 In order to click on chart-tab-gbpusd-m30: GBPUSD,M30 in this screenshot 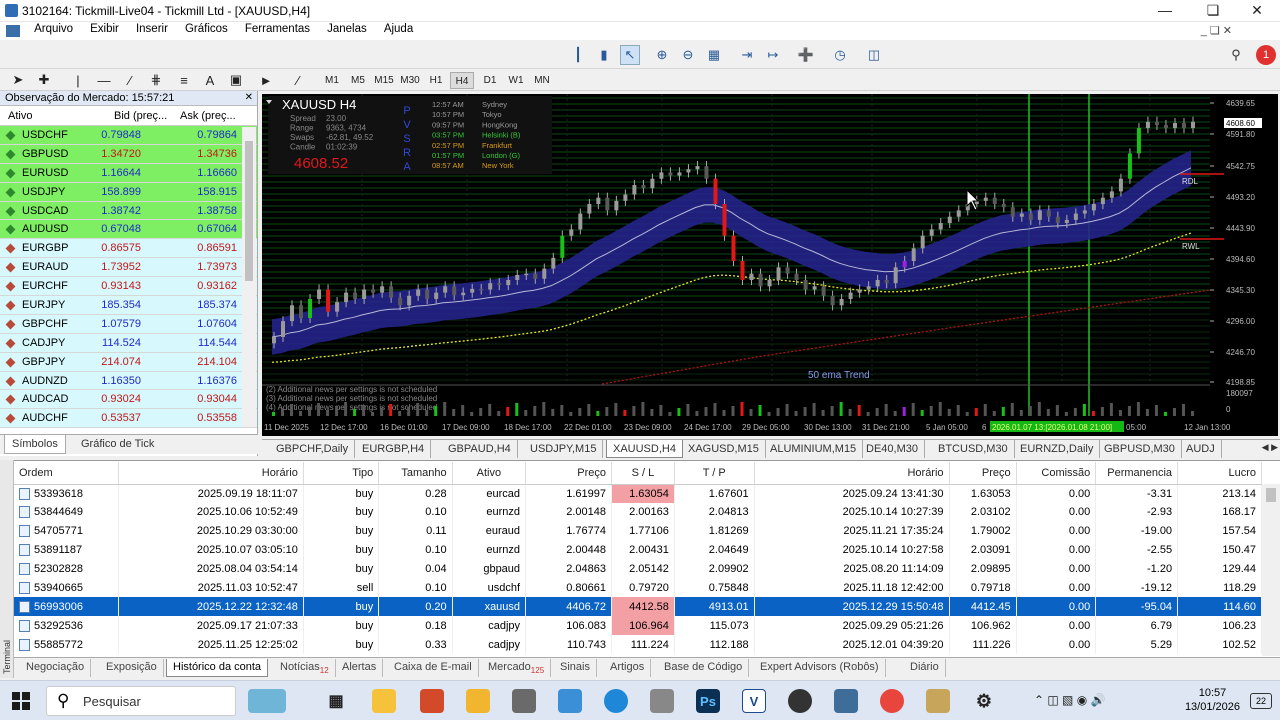, I will do `click(1140, 449)`.